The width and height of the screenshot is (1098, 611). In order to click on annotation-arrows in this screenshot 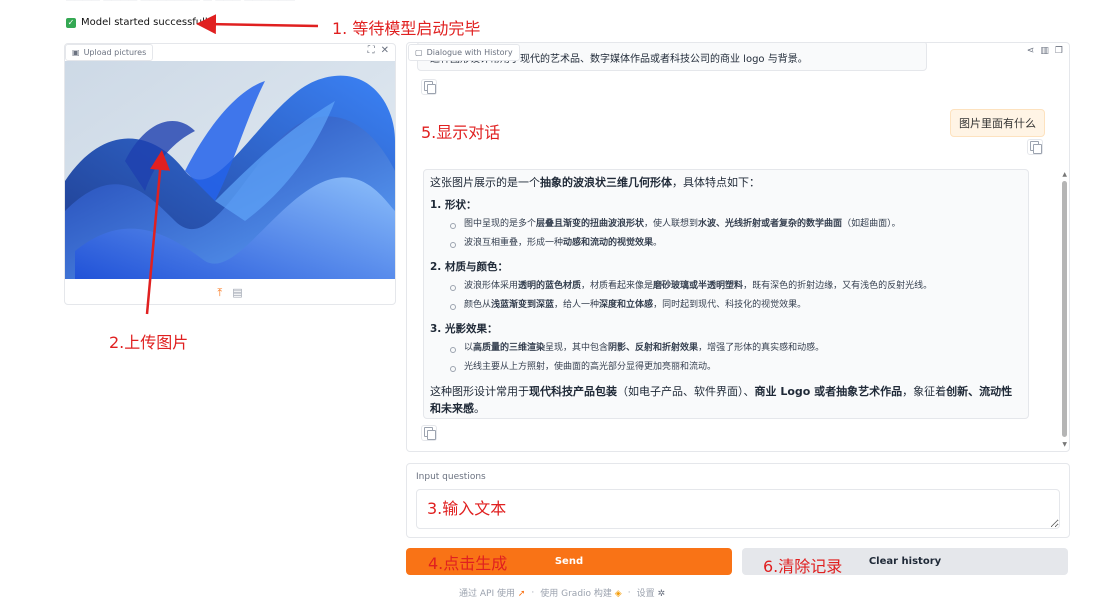, I will do `click(232, 164)`.